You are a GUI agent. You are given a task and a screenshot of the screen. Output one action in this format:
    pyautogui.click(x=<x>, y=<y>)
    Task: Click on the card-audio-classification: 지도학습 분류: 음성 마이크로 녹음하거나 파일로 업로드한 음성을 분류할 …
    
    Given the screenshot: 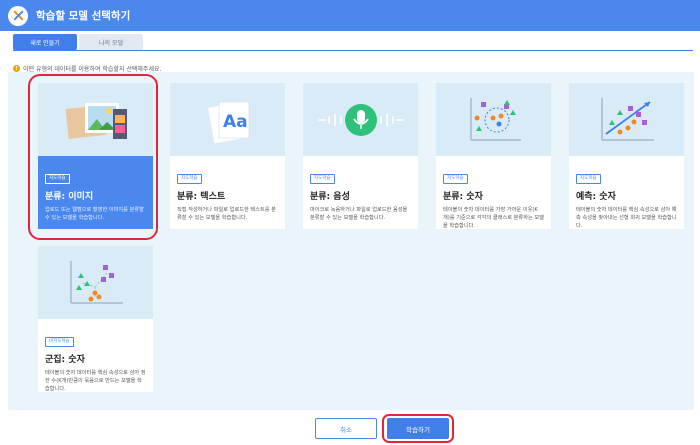 What is the action you would take?
    pyautogui.click(x=360, y=156)
    